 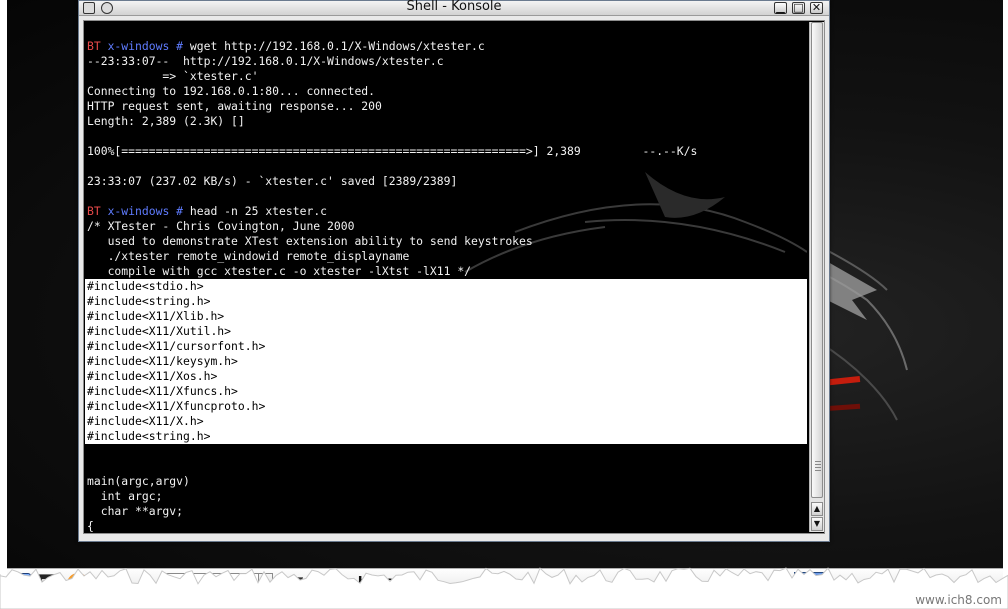 What do you see at coordinates (125, 496) in the screenshot?
I see `terminal-line-text: int argc;` at bounding box center [125, 496].